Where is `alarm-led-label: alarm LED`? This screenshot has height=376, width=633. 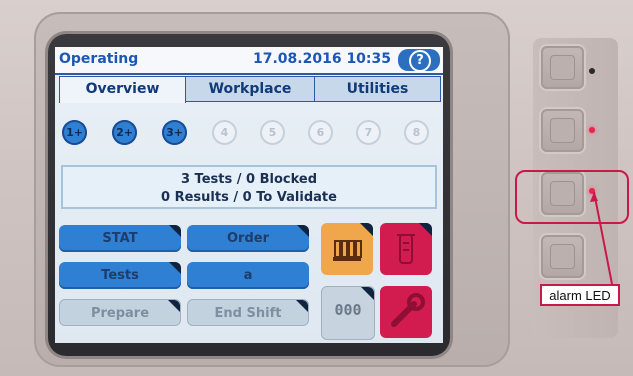
alarm-led-label: alarm LED is located at coordinates (580, 295).